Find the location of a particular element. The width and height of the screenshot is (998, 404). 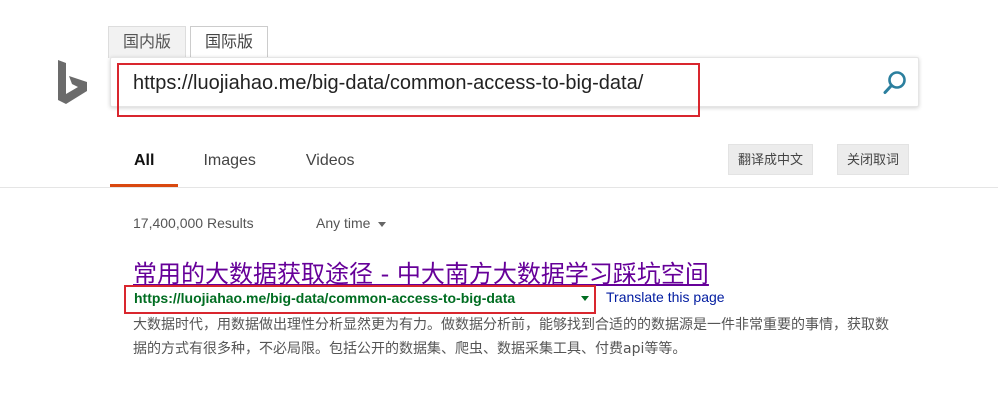

tab-all: All is located at coordinates (144, 163).